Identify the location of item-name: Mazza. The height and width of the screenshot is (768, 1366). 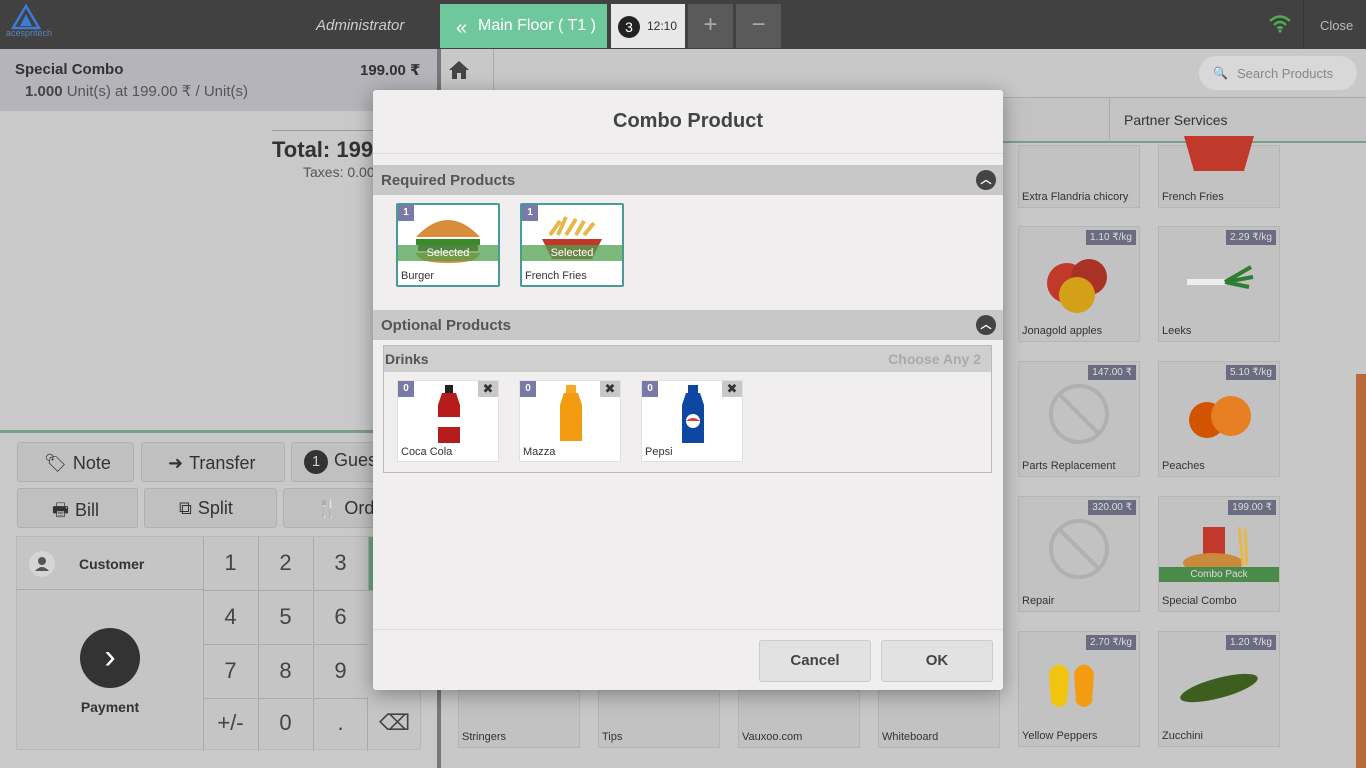
(539, 452).